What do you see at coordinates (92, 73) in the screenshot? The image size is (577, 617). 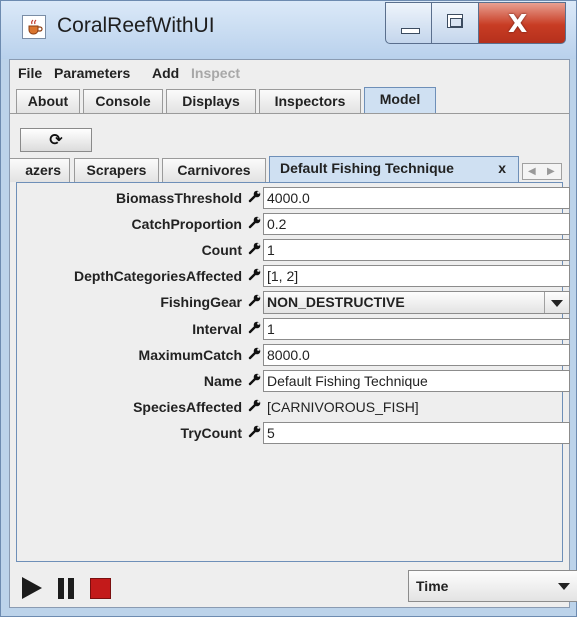 I see `menu-parameters: Parameters` at bounding box center [92, 73].